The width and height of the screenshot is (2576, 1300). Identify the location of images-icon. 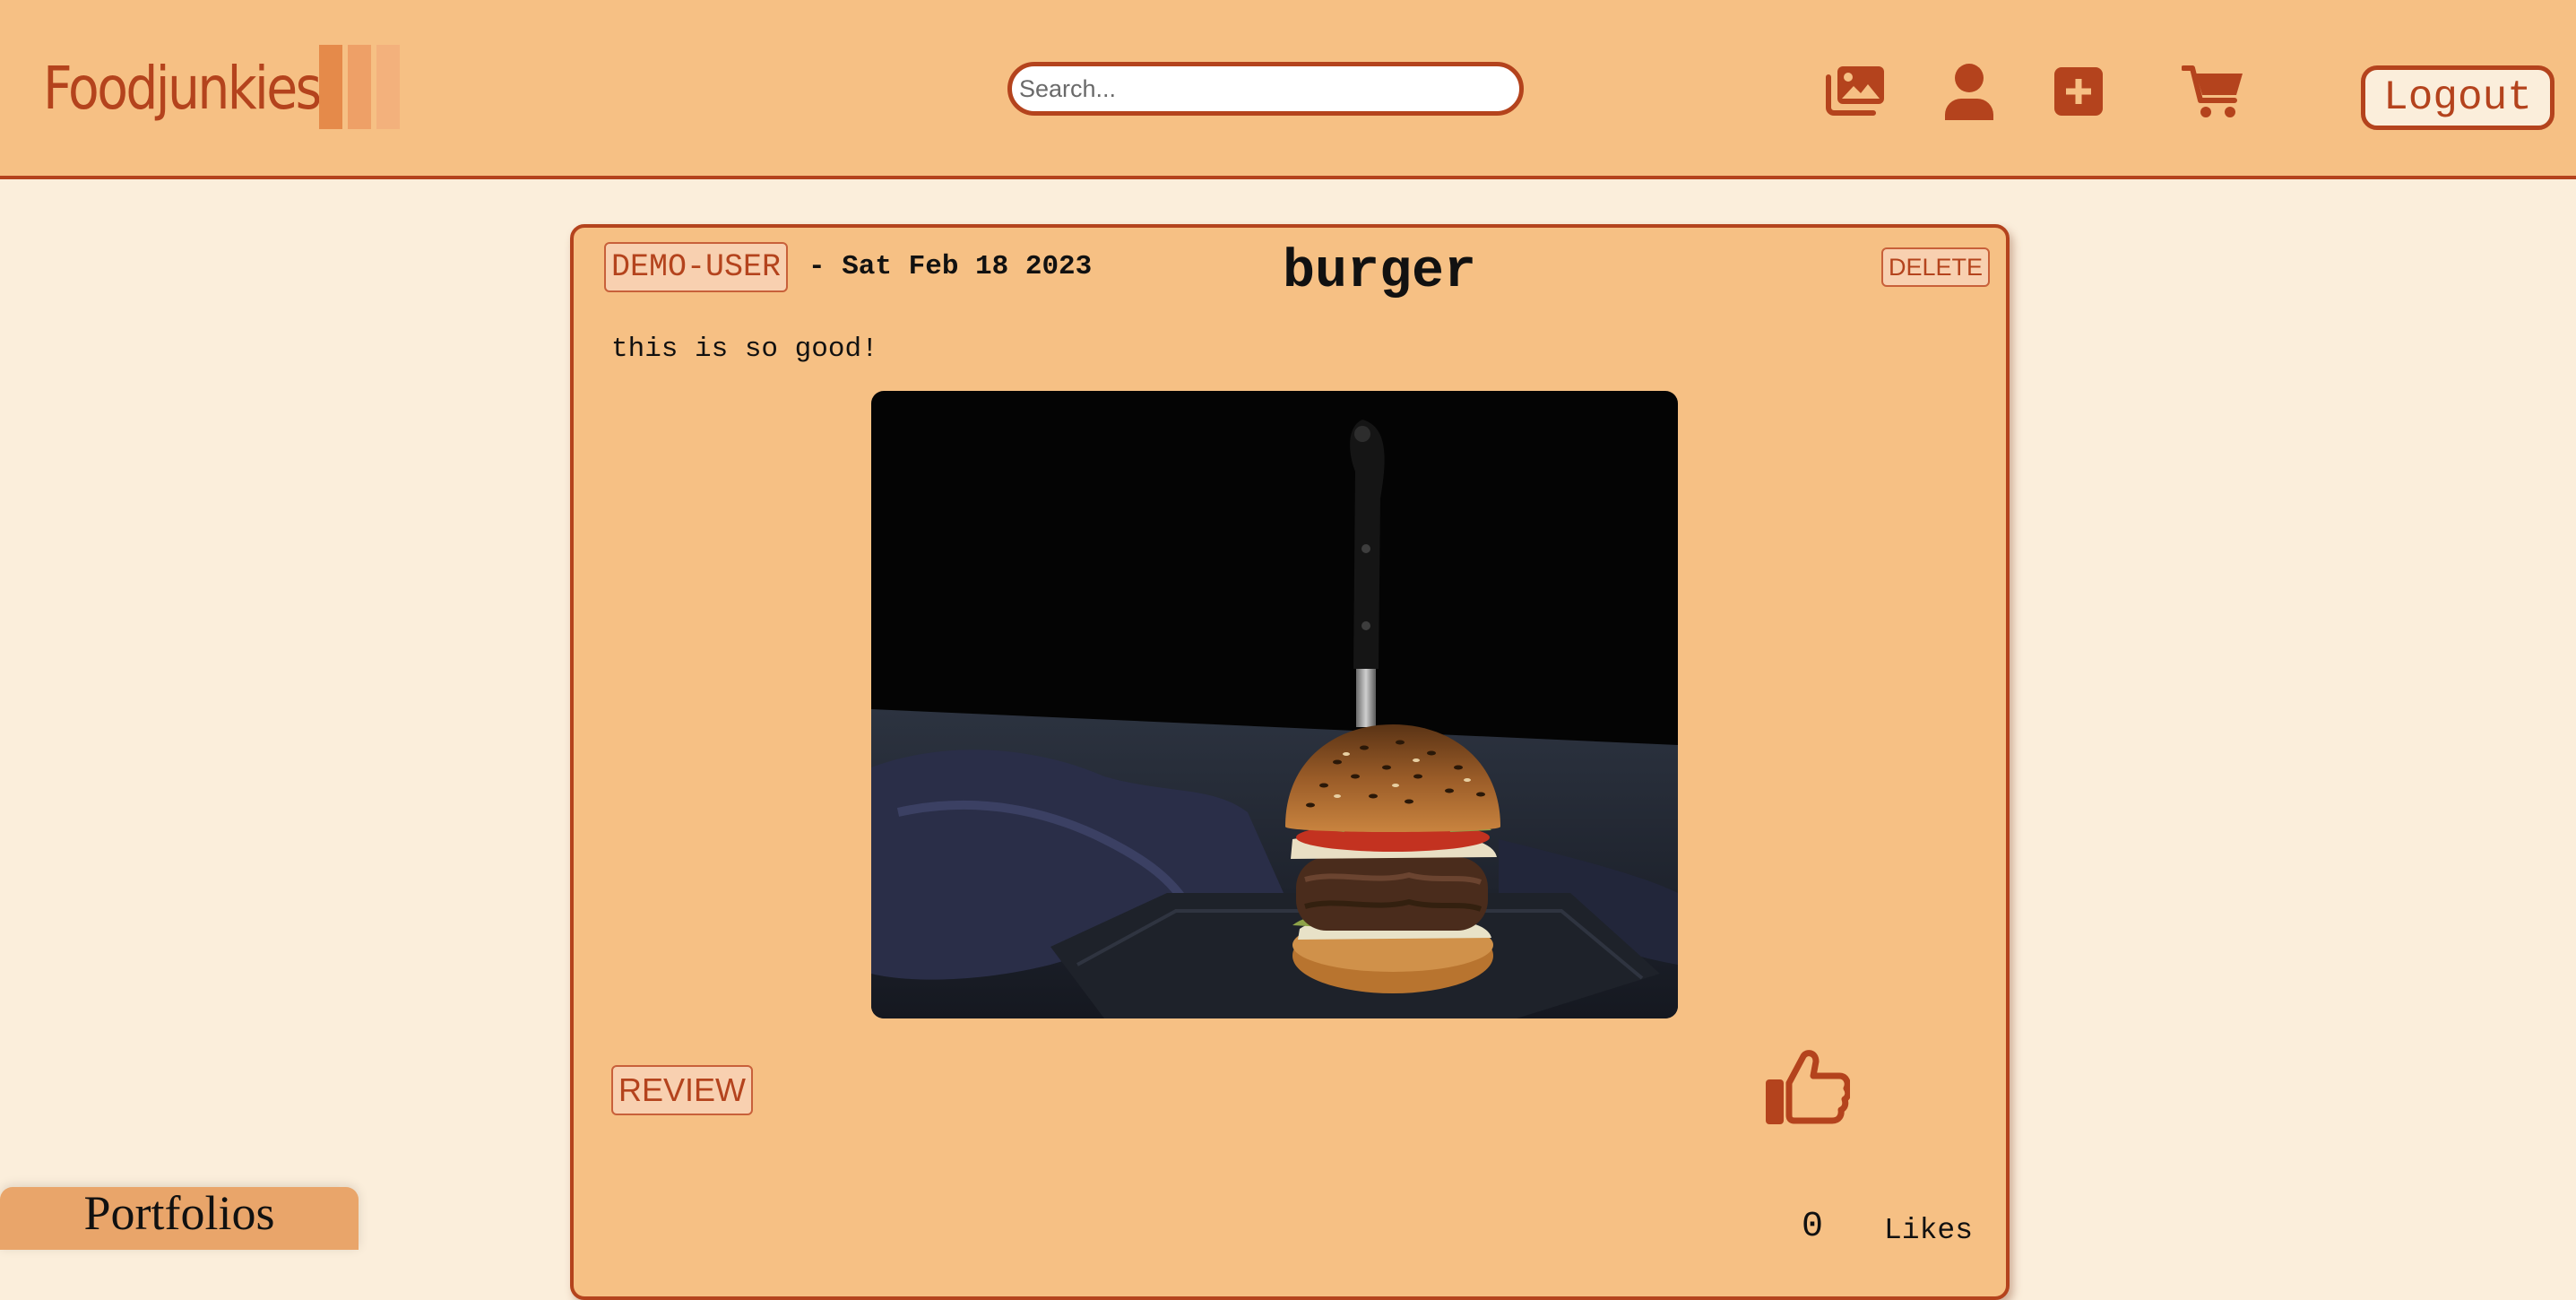
(1854, 91).